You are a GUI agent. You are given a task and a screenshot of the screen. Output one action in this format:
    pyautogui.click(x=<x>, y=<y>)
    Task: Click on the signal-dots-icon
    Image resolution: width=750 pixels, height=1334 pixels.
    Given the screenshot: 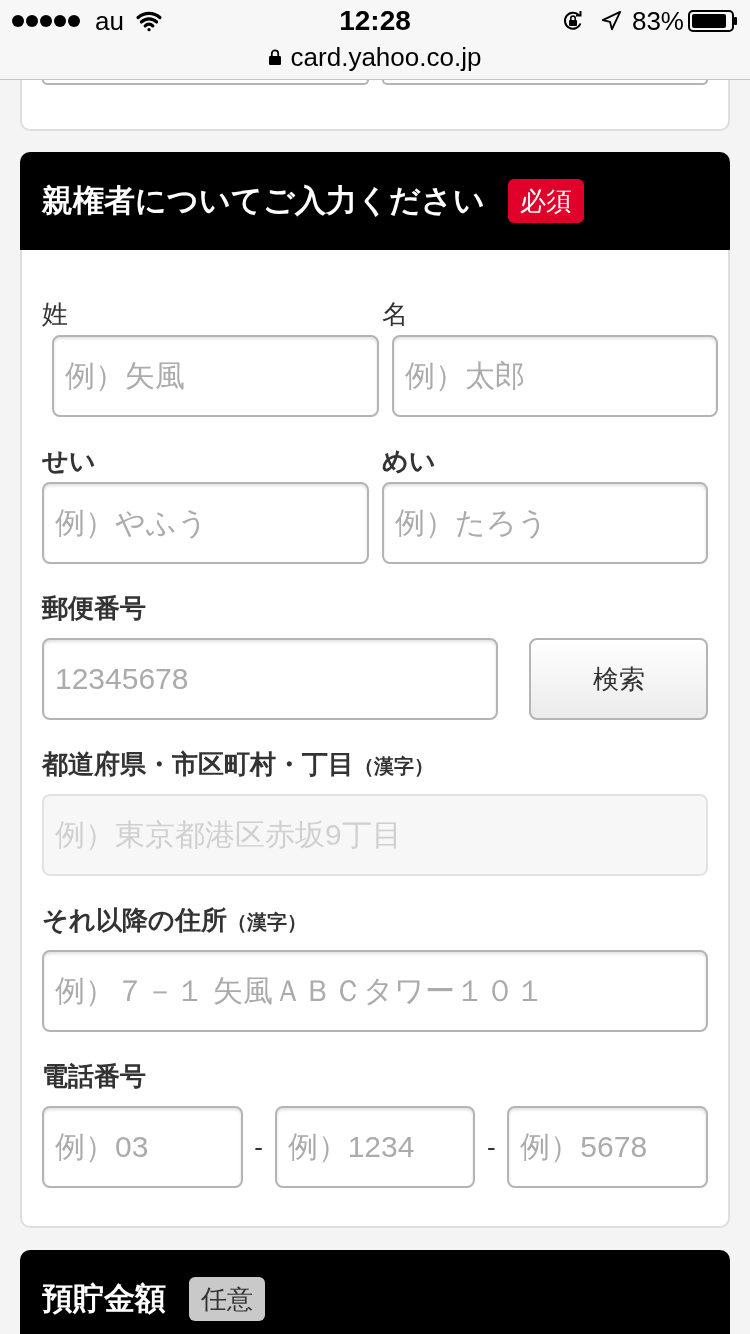 What is the action you would take?
    pyautogui.click(x=46, y=21)
    